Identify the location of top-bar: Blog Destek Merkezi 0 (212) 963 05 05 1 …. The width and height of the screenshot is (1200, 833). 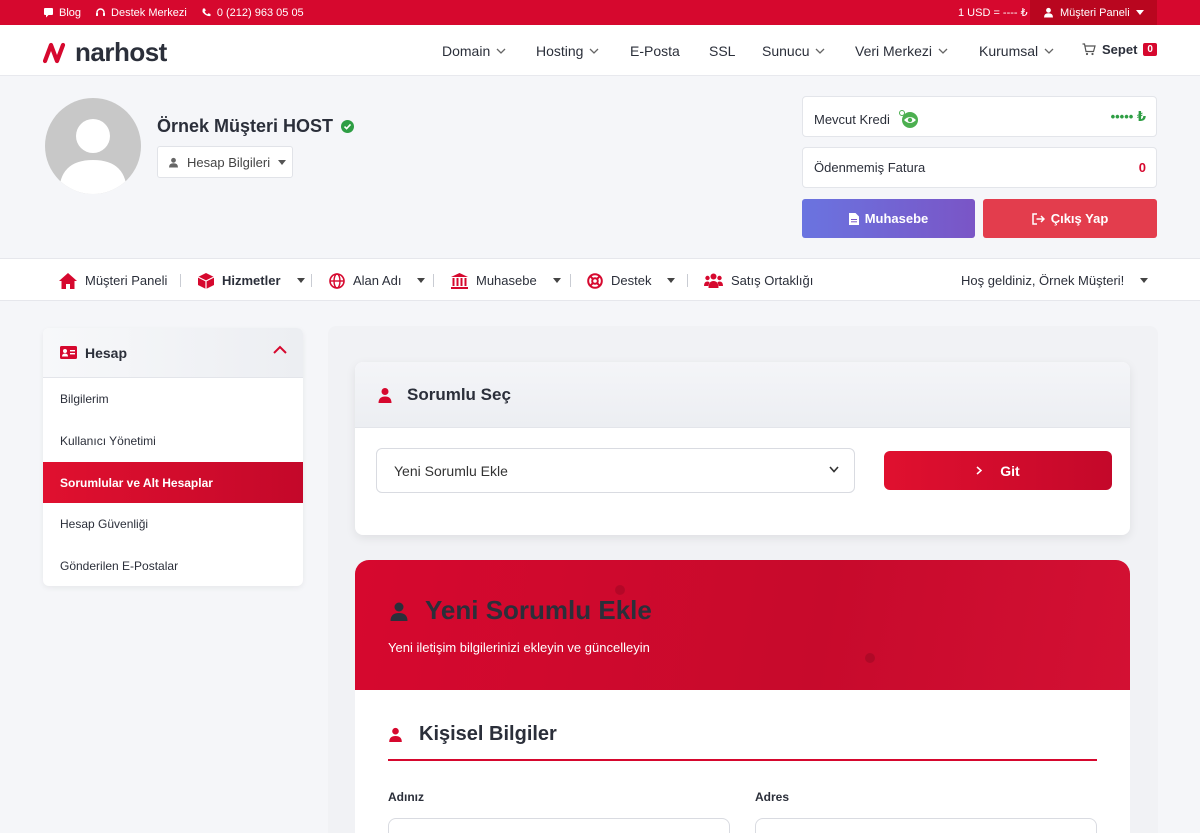
(600, 12).